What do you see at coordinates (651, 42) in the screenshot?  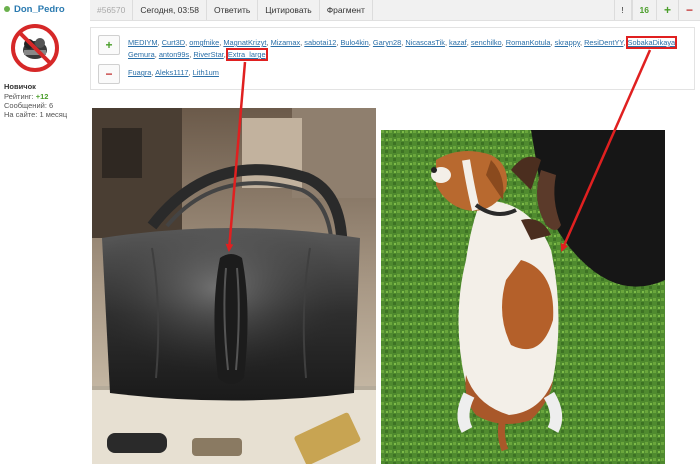 I see `voter-link: SobakaDikaya` at bounding box center [651, 42].